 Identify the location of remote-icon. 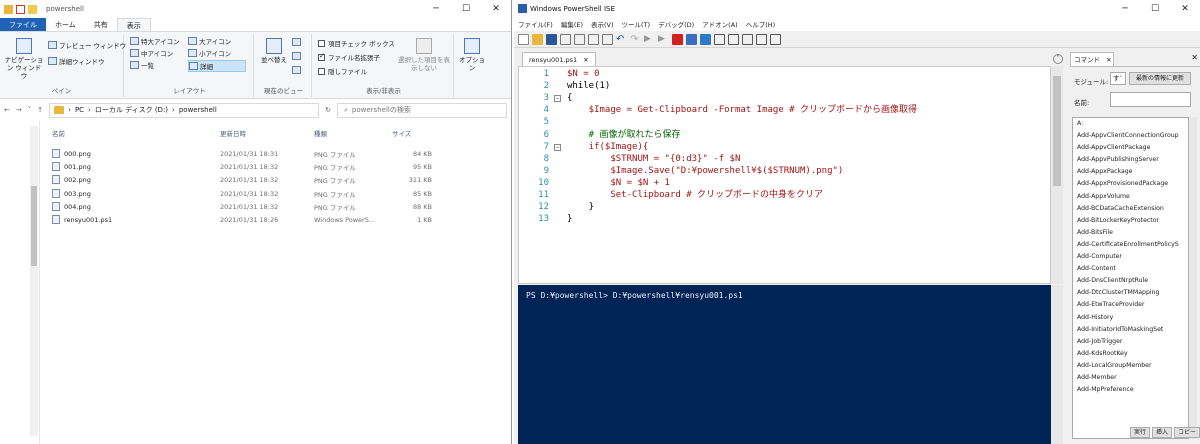
(691, 39).